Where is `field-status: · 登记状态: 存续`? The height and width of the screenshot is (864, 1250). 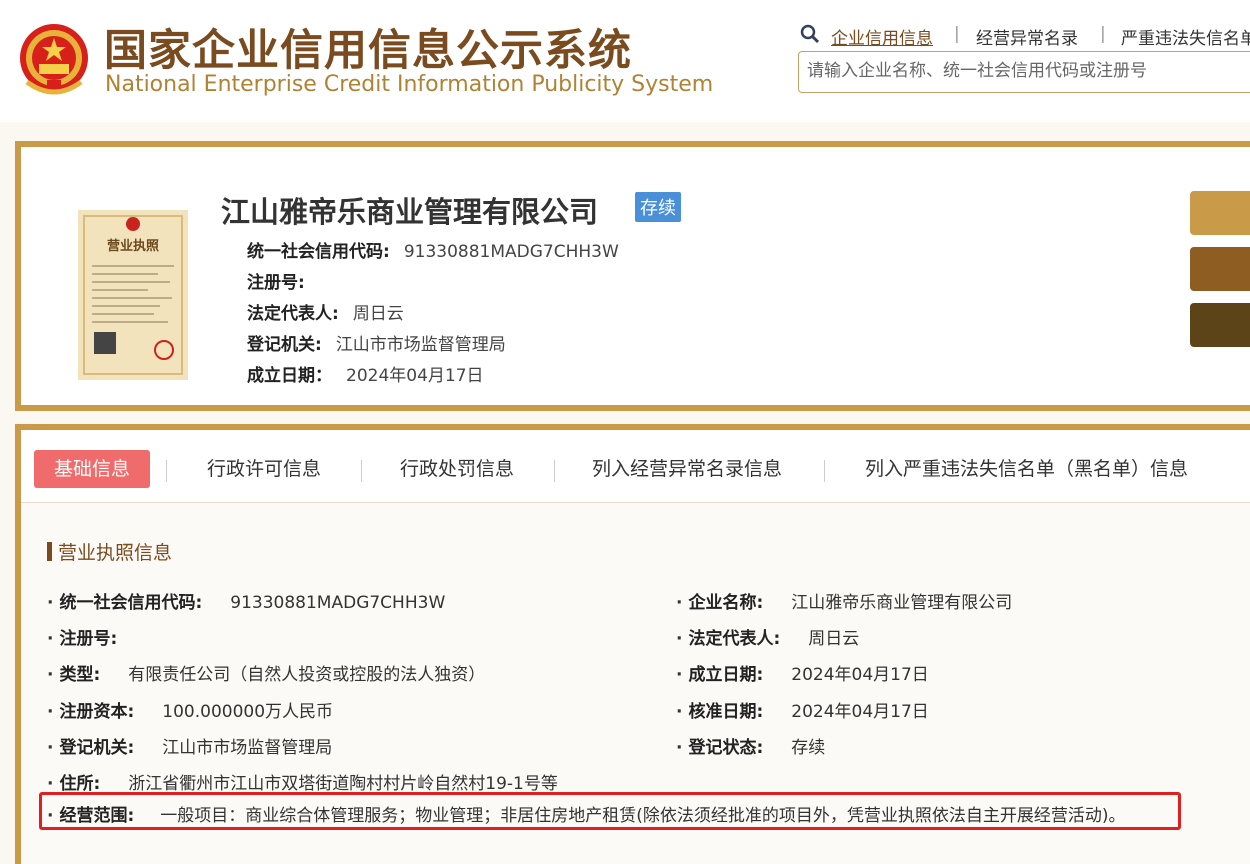 field-status: · 登记状态: 存续 is located at coordinates (750, 745).